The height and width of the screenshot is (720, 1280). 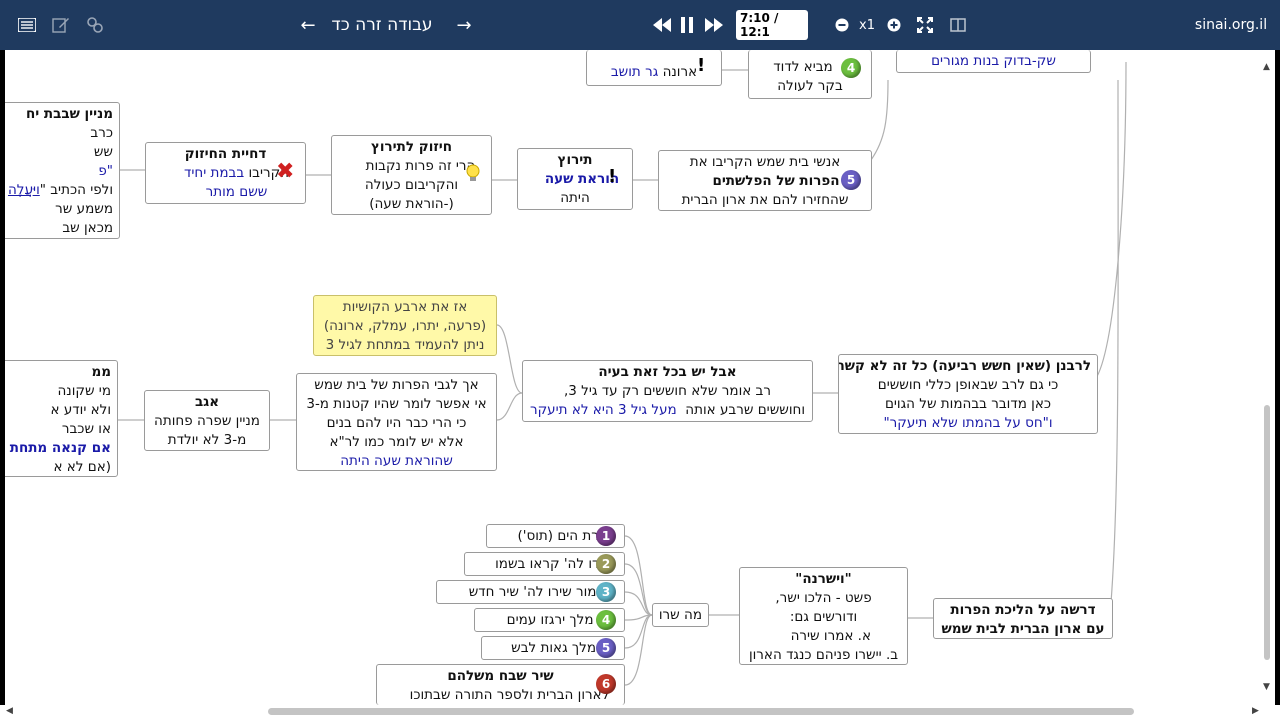 What do you see at coordinates (553, 564) in the screenshot?
I see `node-text: הודו לה' קראו בשמו` at bounding box center [553, 564].